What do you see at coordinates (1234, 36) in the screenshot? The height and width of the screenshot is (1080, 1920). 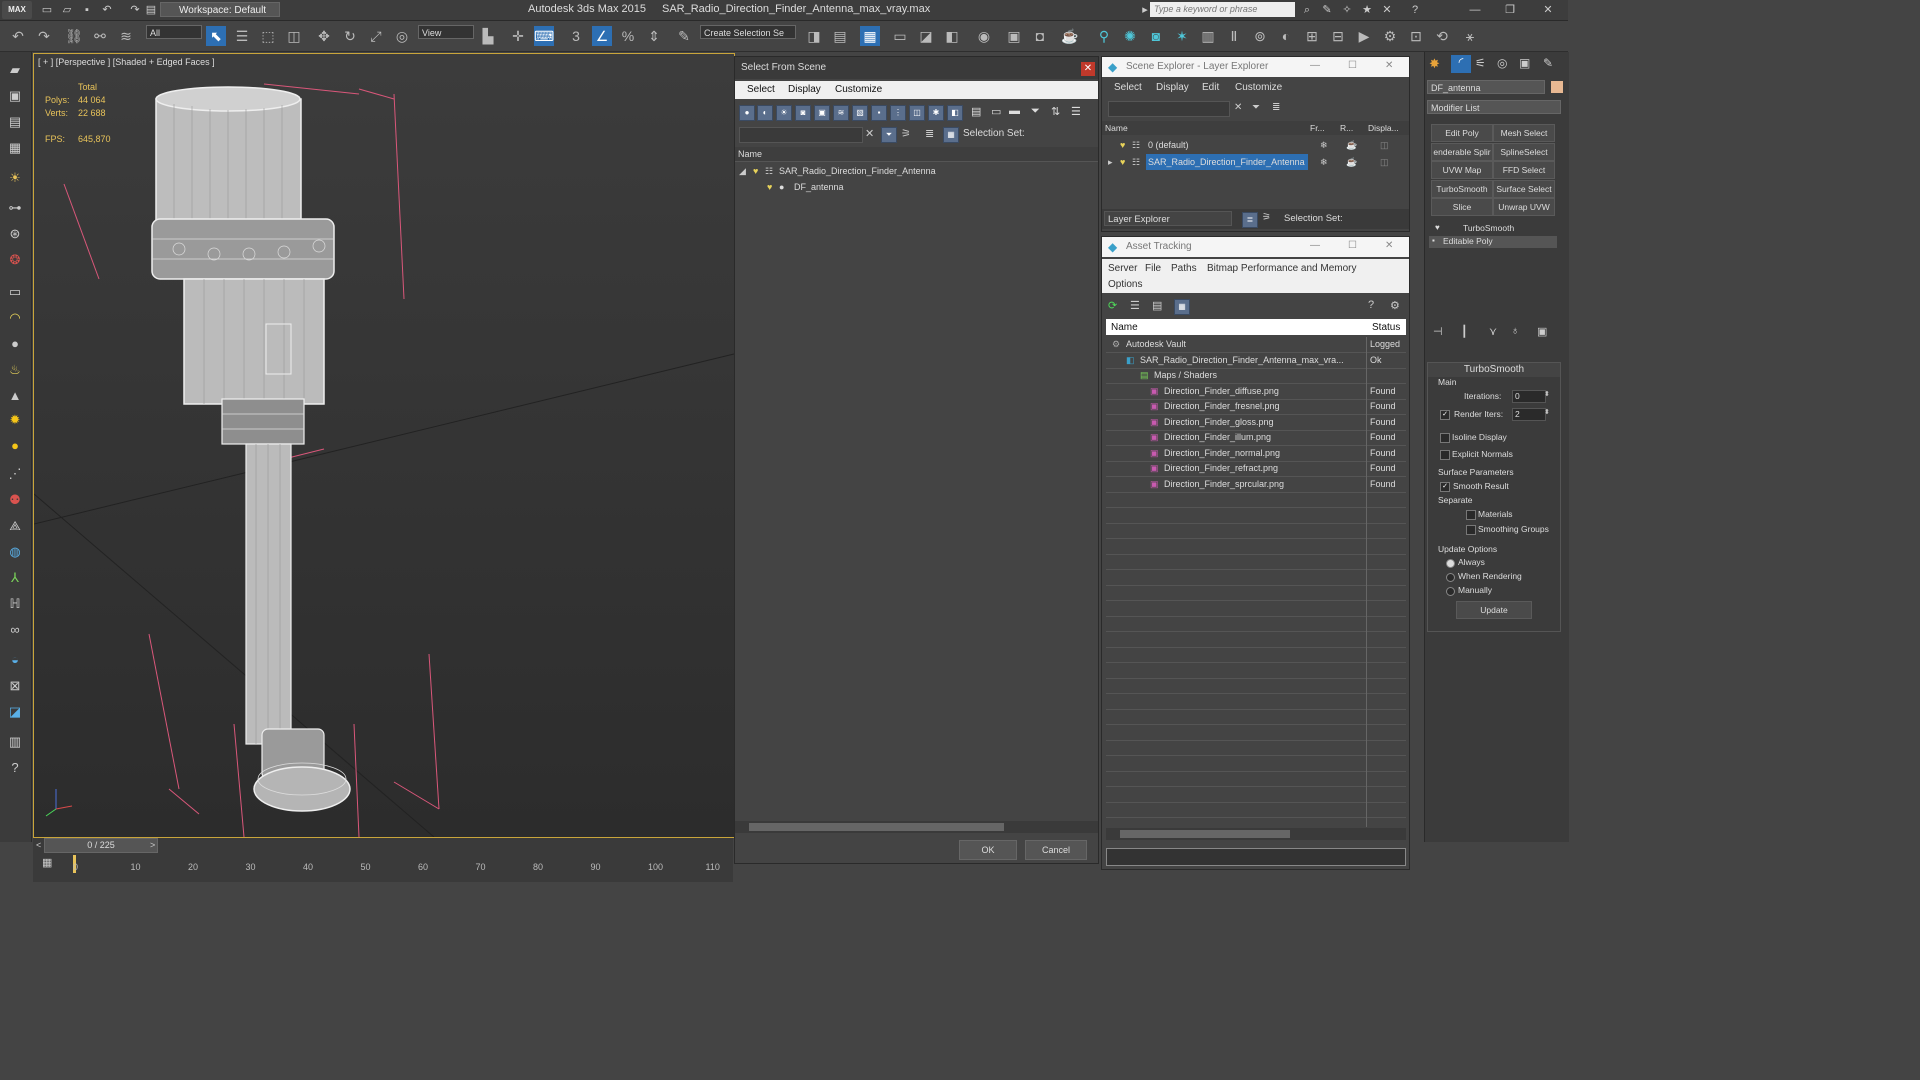 I see `text-icon: Ⅱ` at bounding box center [1234, 36].